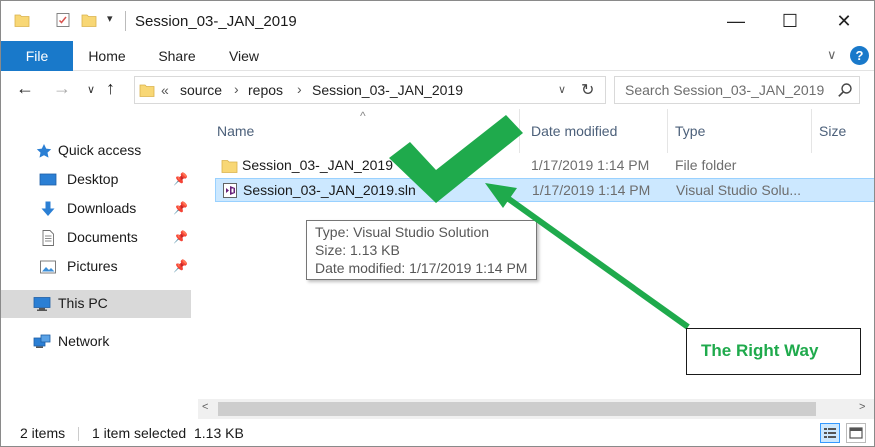 This screenshot has width=875, height=447. I want to click on sidebar-item-label: Desktop, so click(93, 179).